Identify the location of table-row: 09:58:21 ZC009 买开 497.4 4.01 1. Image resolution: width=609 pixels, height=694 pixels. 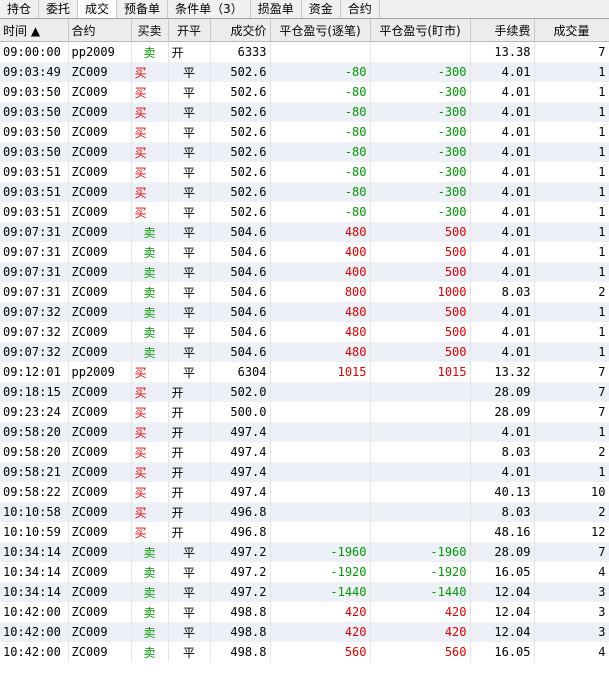
(304, 472).